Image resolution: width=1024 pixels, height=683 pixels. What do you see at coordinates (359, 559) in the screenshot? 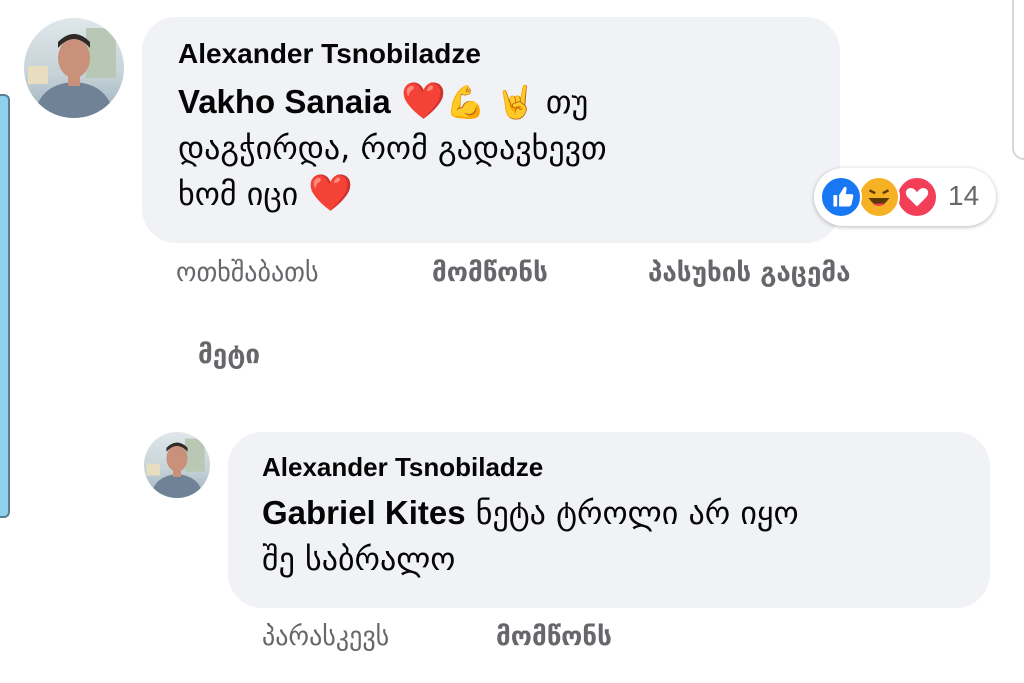
I see `reply-text-line2: შე საბრალო` at bounding box center [359, 559].